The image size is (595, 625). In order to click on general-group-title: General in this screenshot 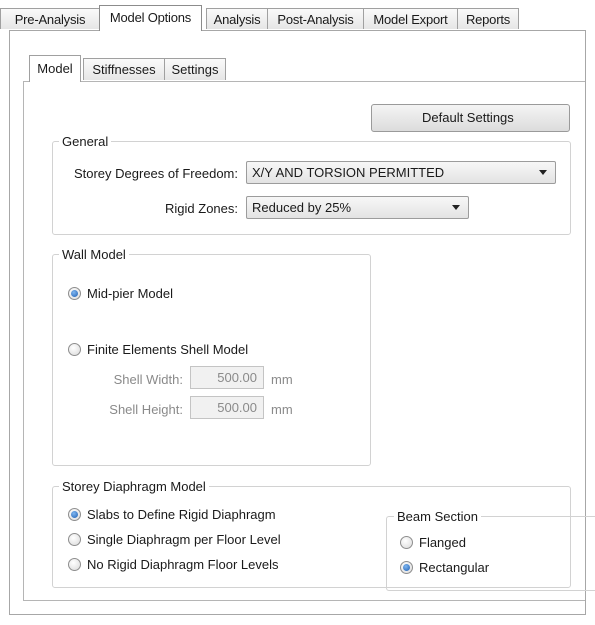, I will do `click(85, 141)`.